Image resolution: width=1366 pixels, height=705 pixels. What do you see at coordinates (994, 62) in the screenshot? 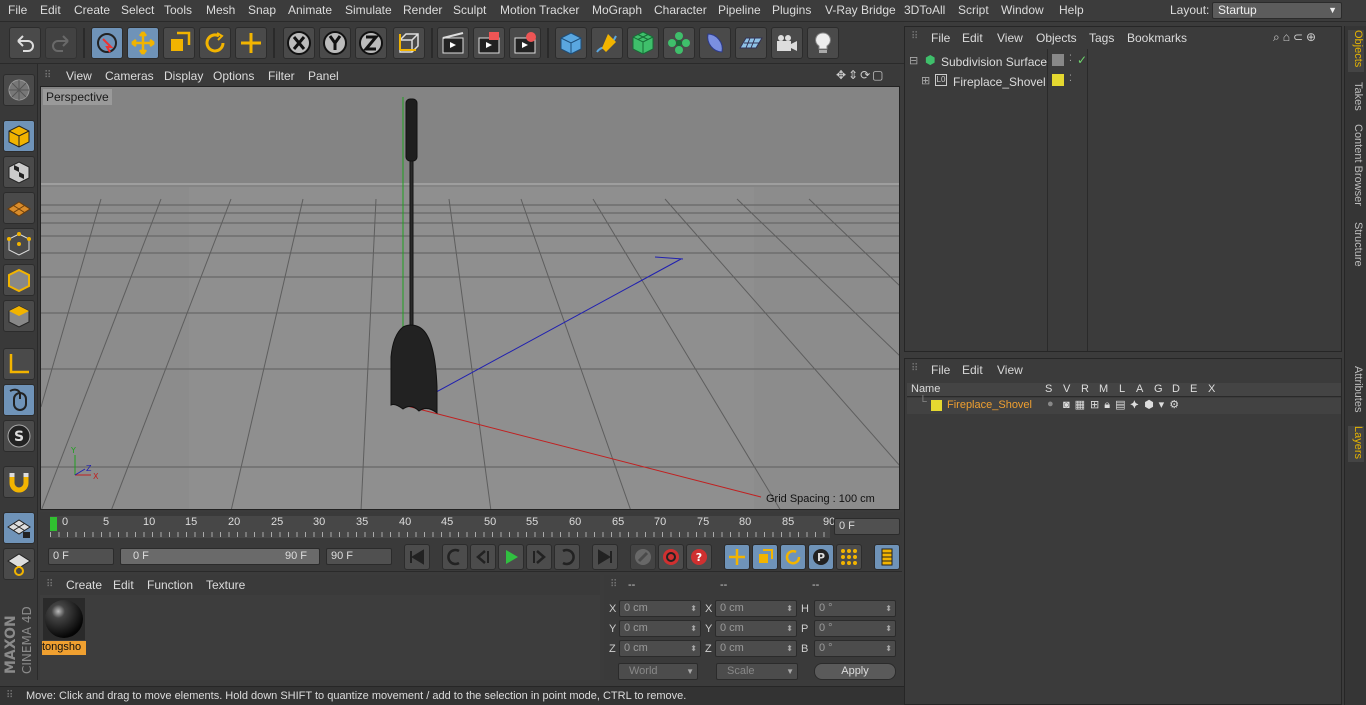
I see `object-name: Subdivision Surface` at bounding box center [994, 62].